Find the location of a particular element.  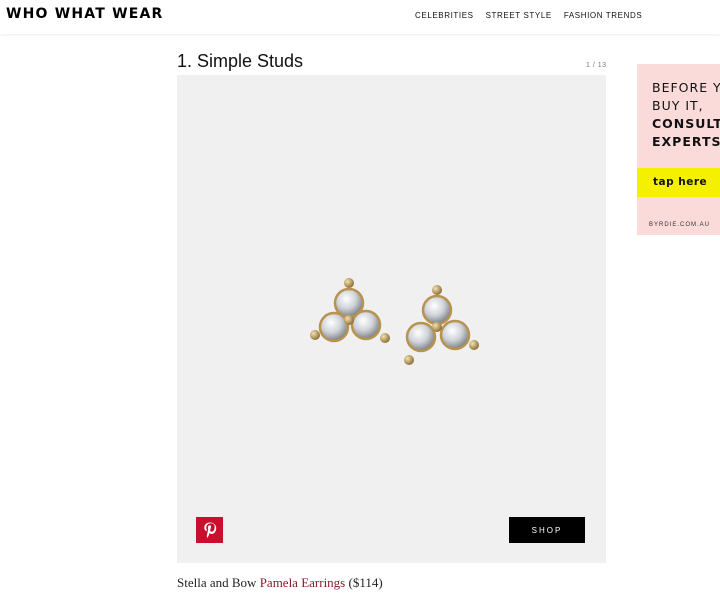

nav-item-fashion-trends: FASHION TRENDS is located at coordinates (603, 15).